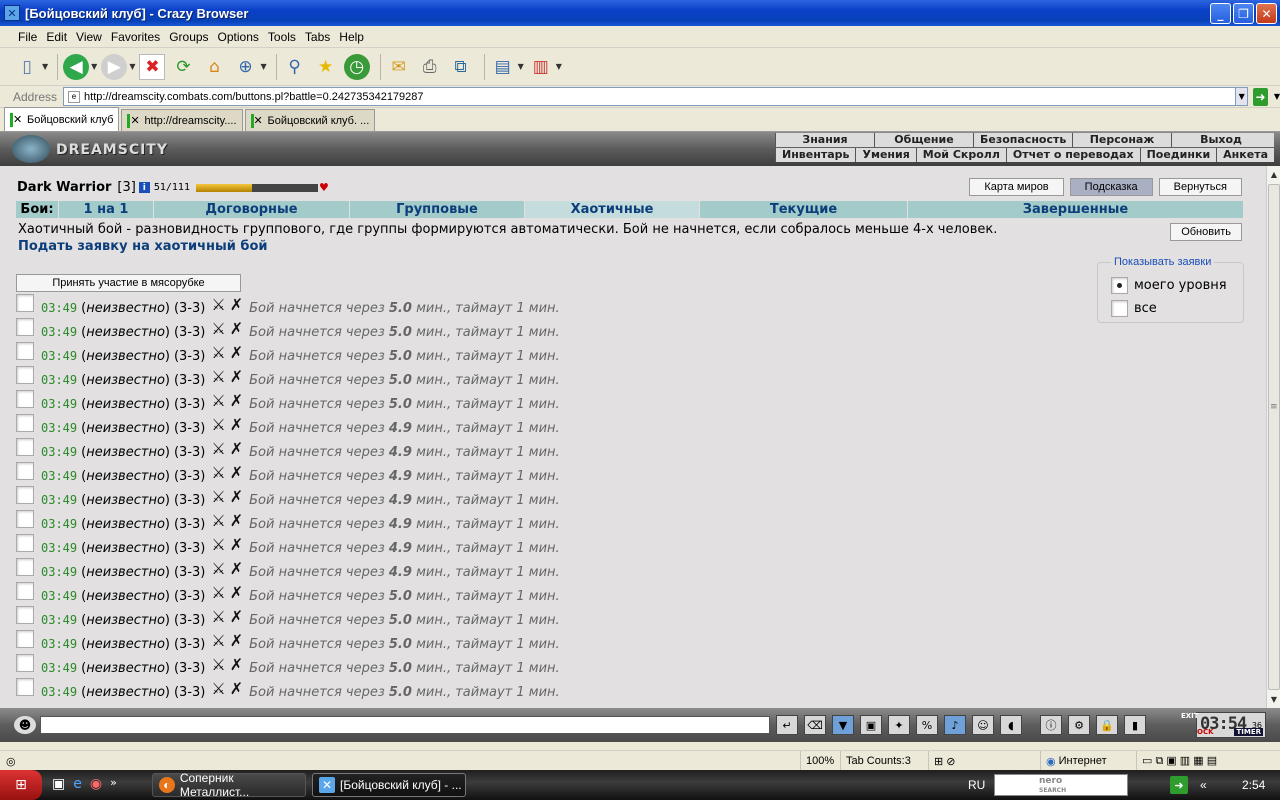 The height and width of the screenshot is (800, 1280). I want to click on mail-icon: ✉, so click(399, 67).